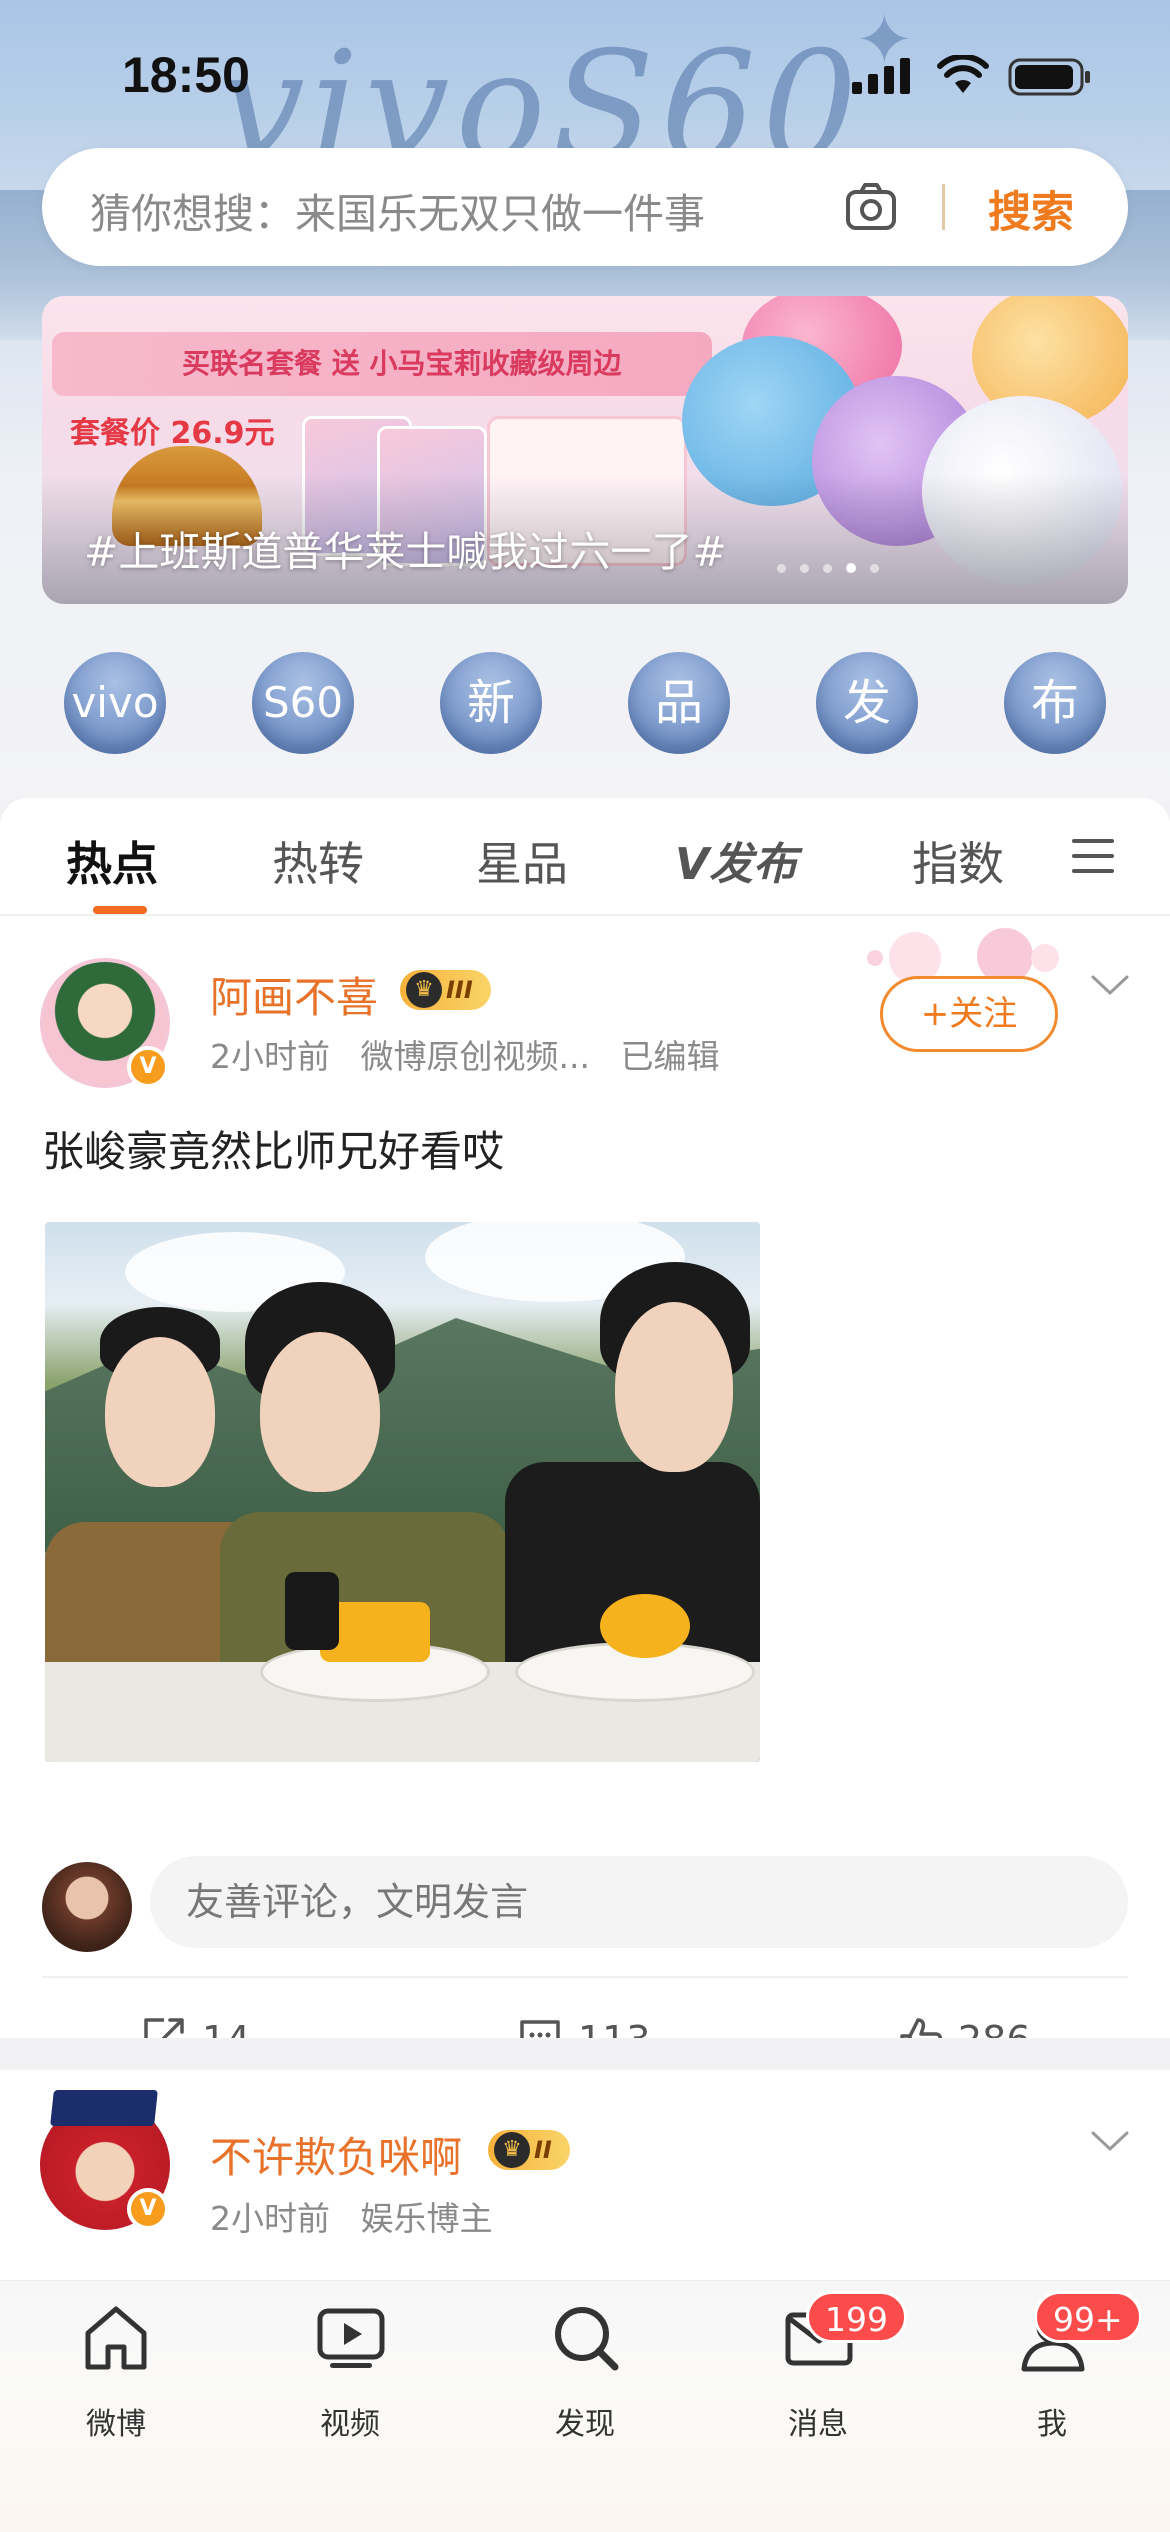 The width and height of the screenshot is (1170, 2532). What do you see at coordinates (736, 860) in the screenshot?
I see `tab-v-publish: V发布` at bounding box center [736, 860].